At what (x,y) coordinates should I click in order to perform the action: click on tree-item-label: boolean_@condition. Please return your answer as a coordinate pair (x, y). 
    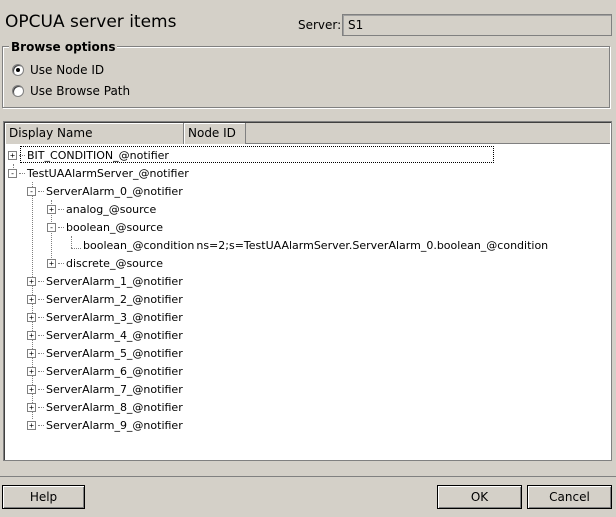
    Looking at the image, I should click on (139, 245).